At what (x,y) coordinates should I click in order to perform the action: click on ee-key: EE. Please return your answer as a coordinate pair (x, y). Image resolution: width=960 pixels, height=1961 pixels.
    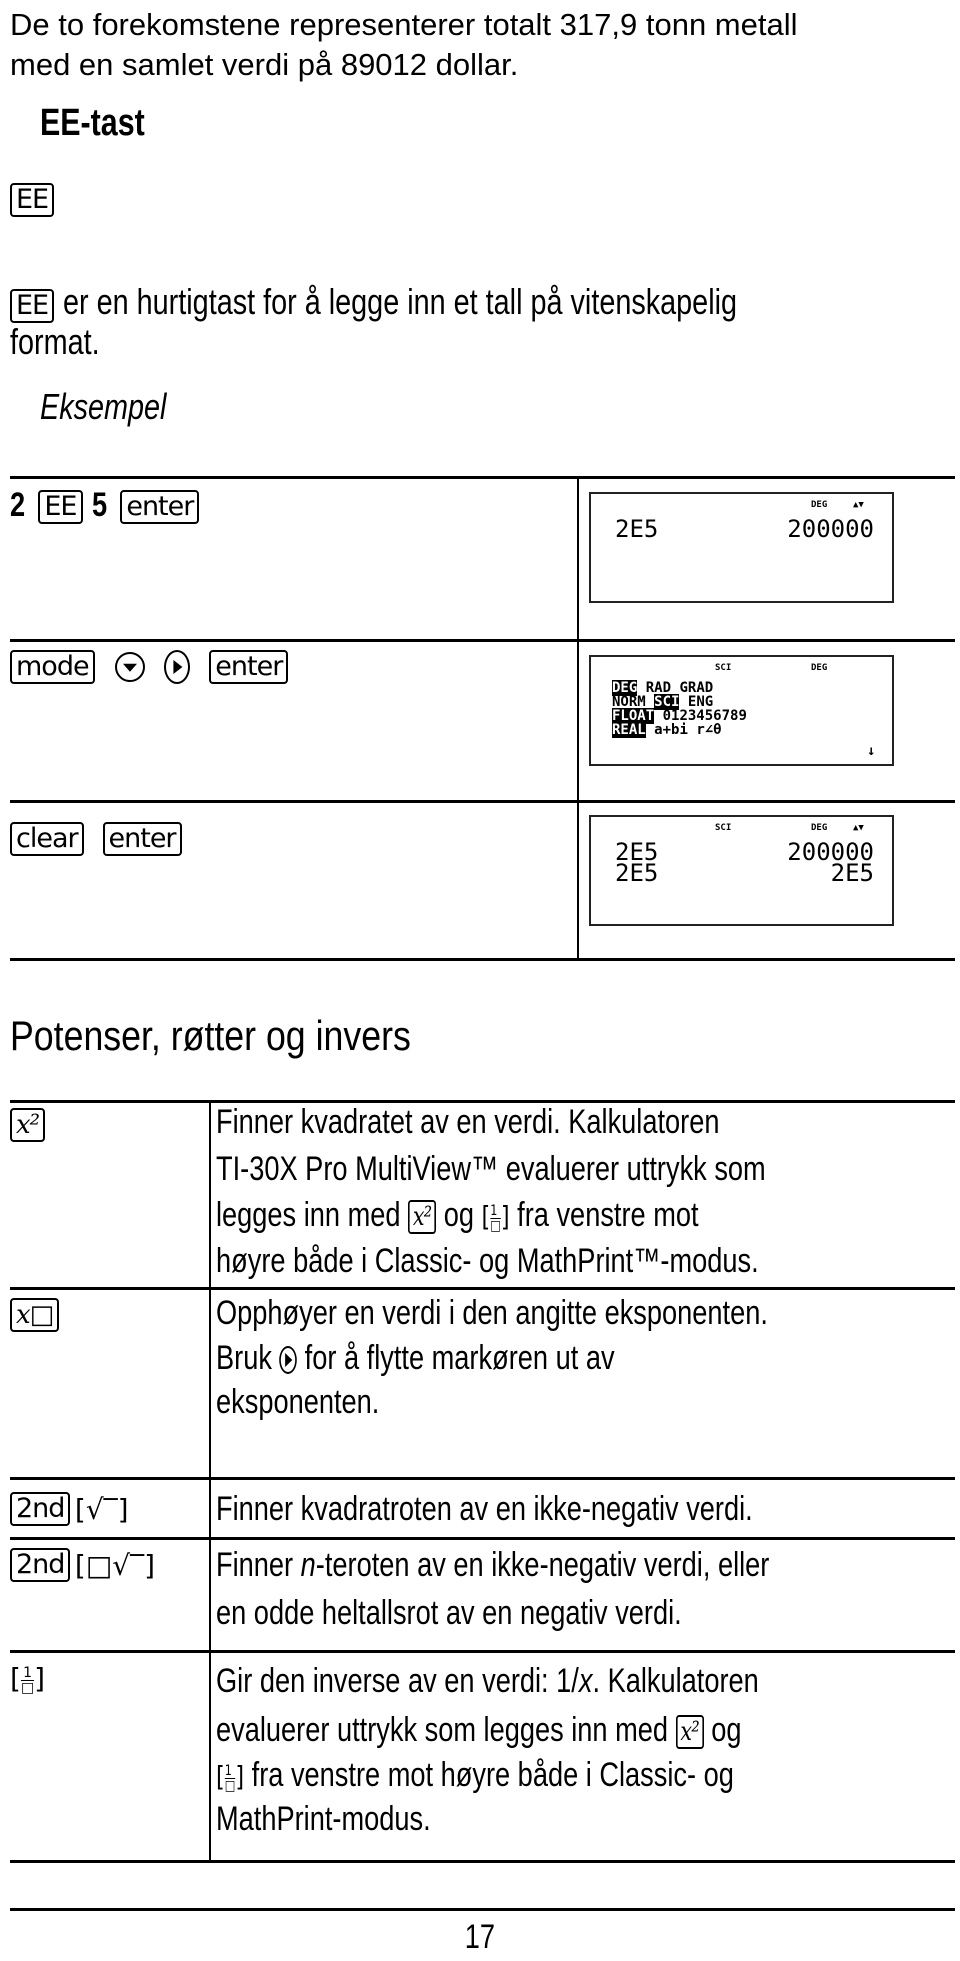
    Looking at the image, I should click on (60, 507).